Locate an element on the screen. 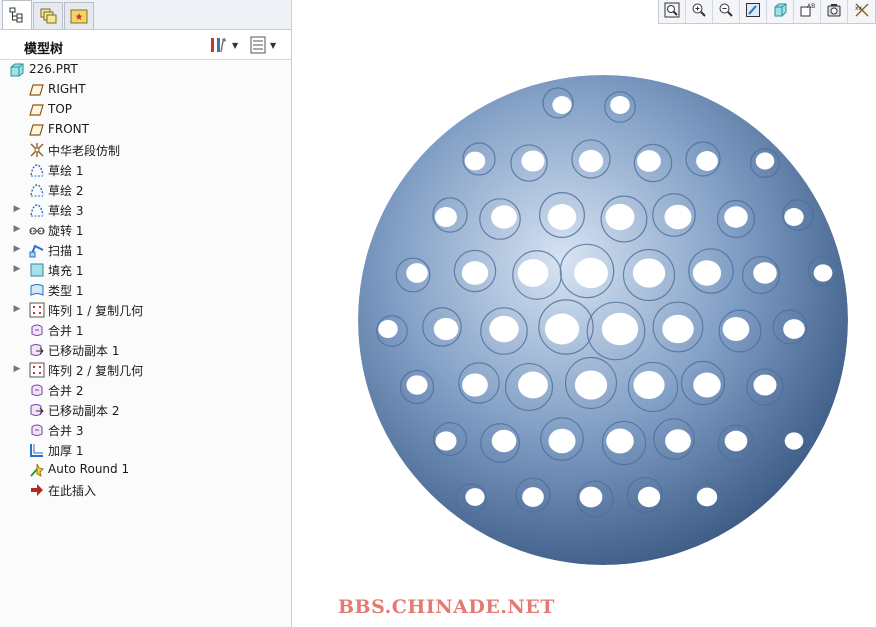  tree-item-label: 填充 1 is located at coordinates (66, 271).